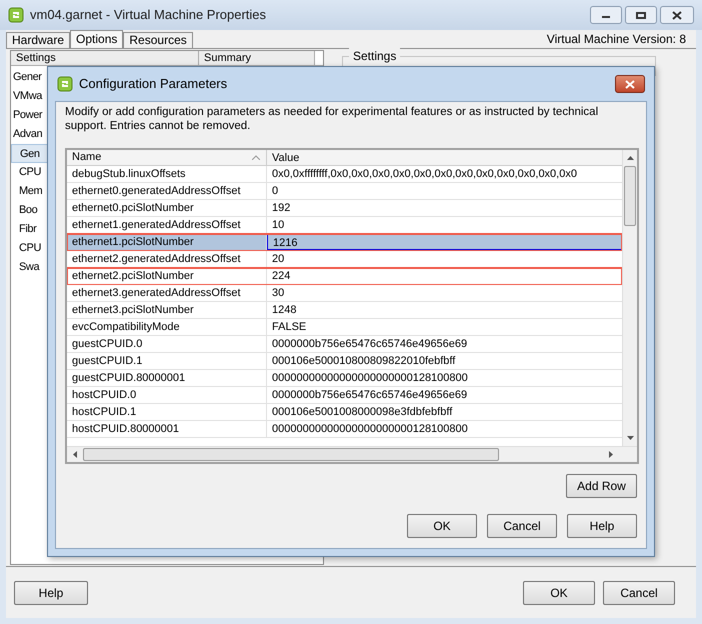 The image size is (702, 624). What do you see at coordinates (602, 526) in the screenshot?
I see `dialog-button: Help` at bounding box center [602, 526].